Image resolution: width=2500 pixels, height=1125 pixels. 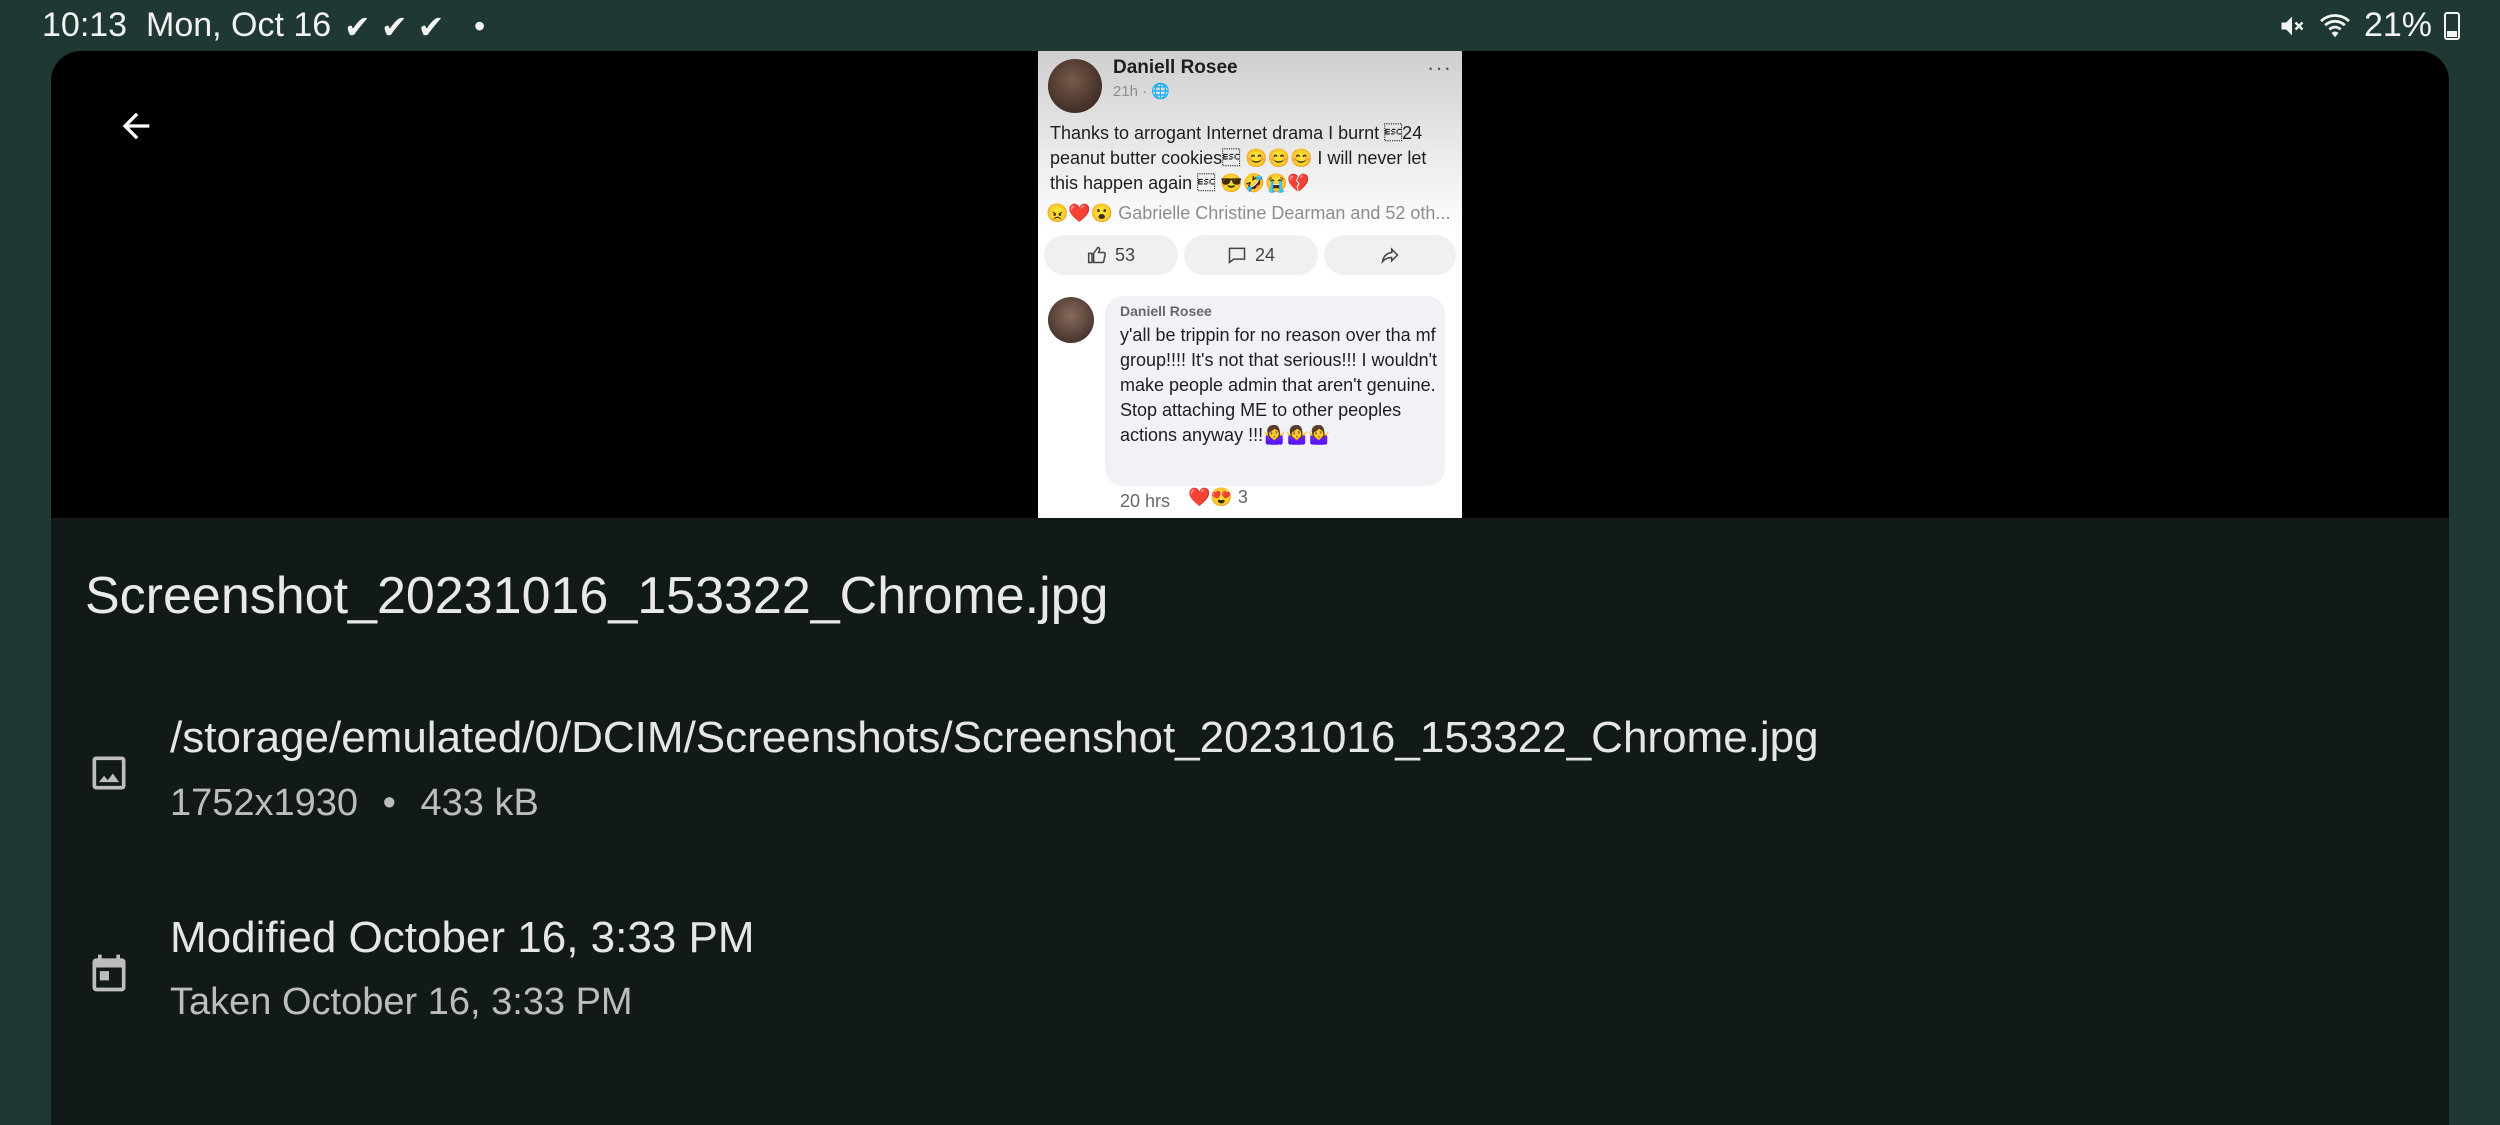 What do you see at coordinates (479, 803) in the screenshot?
I see `file-size: 433 kB` at bounding box center [479, 803].